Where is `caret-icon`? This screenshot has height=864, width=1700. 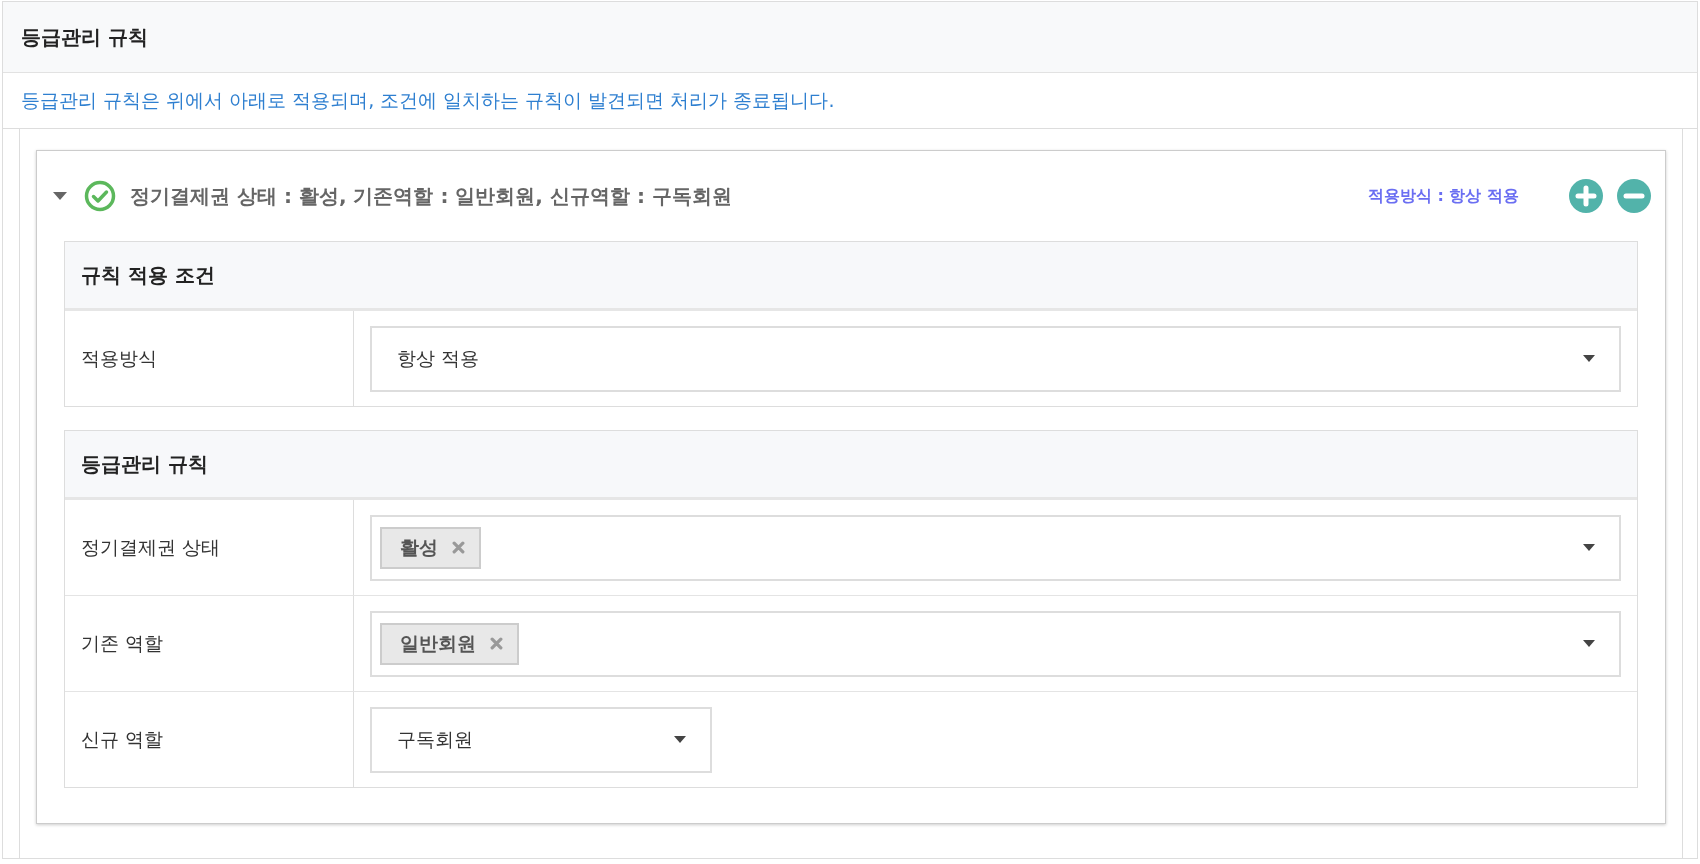
caret-icon is located at coordinates (60, 196).